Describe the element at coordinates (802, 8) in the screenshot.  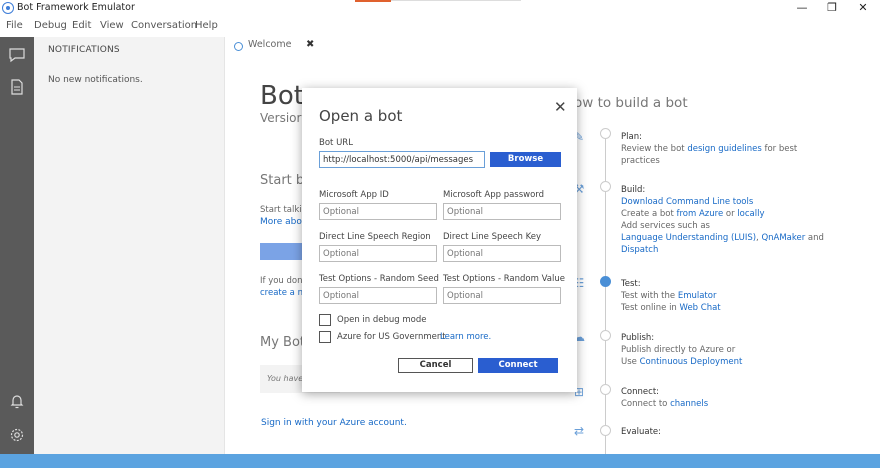
I see `minimize-button: —` at that location.